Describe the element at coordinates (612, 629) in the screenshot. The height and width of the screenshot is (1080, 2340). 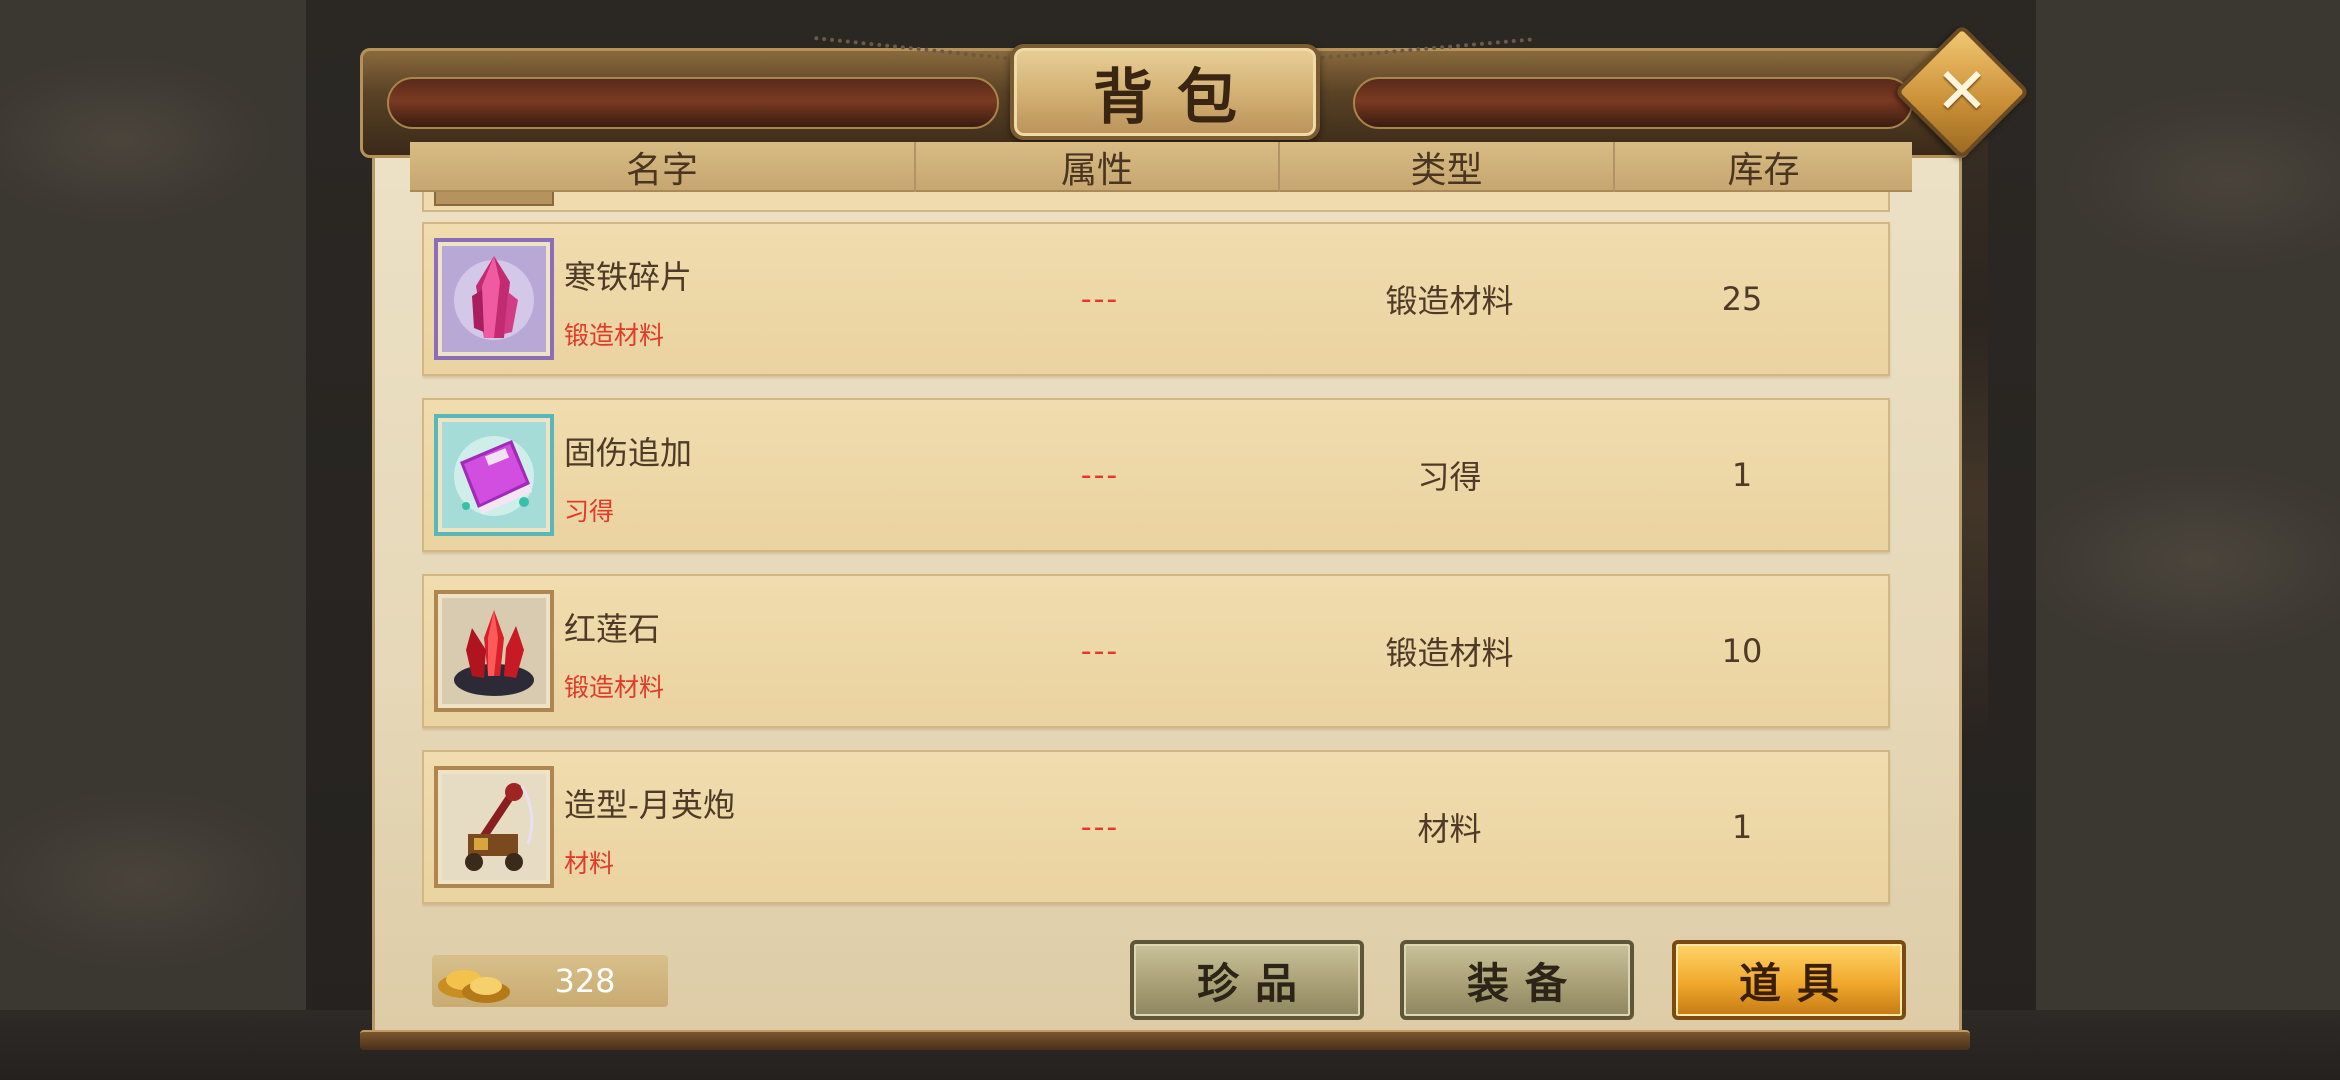
I see `item-name: 红莲石` at that location.